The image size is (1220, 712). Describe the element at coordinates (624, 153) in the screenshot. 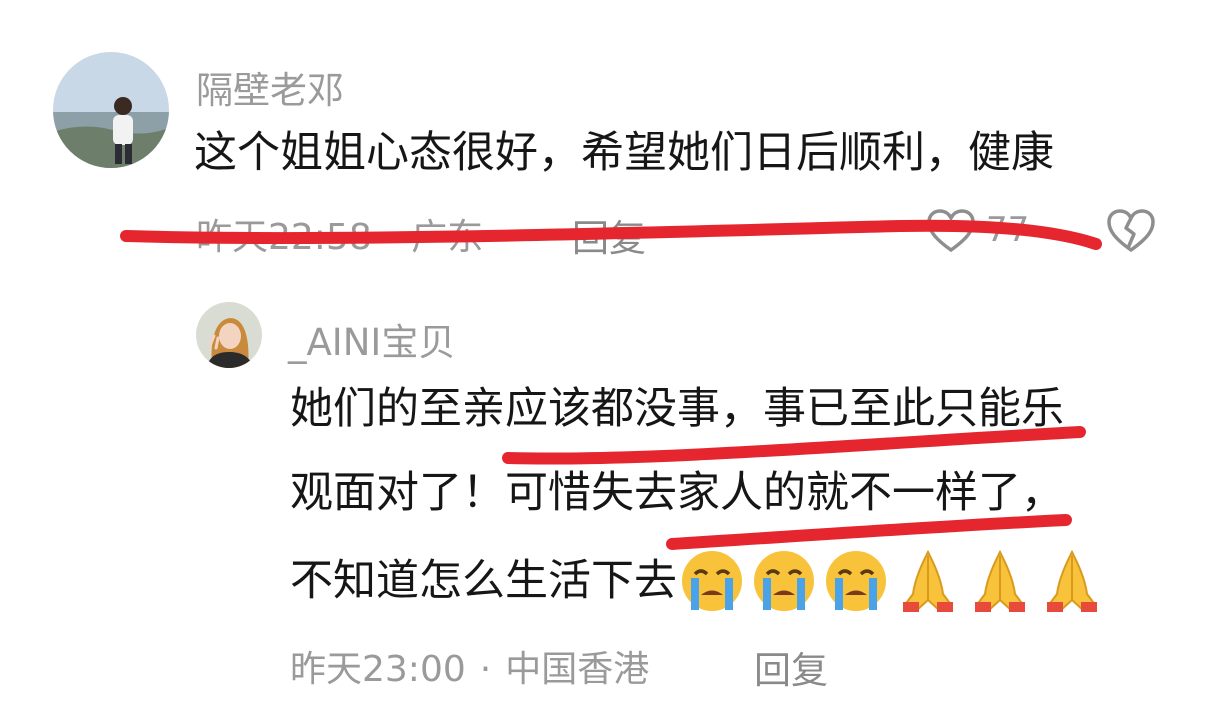

I see `comment-text: 这个姐姐心态很好，希望她们日后顺利，健康` at that location.